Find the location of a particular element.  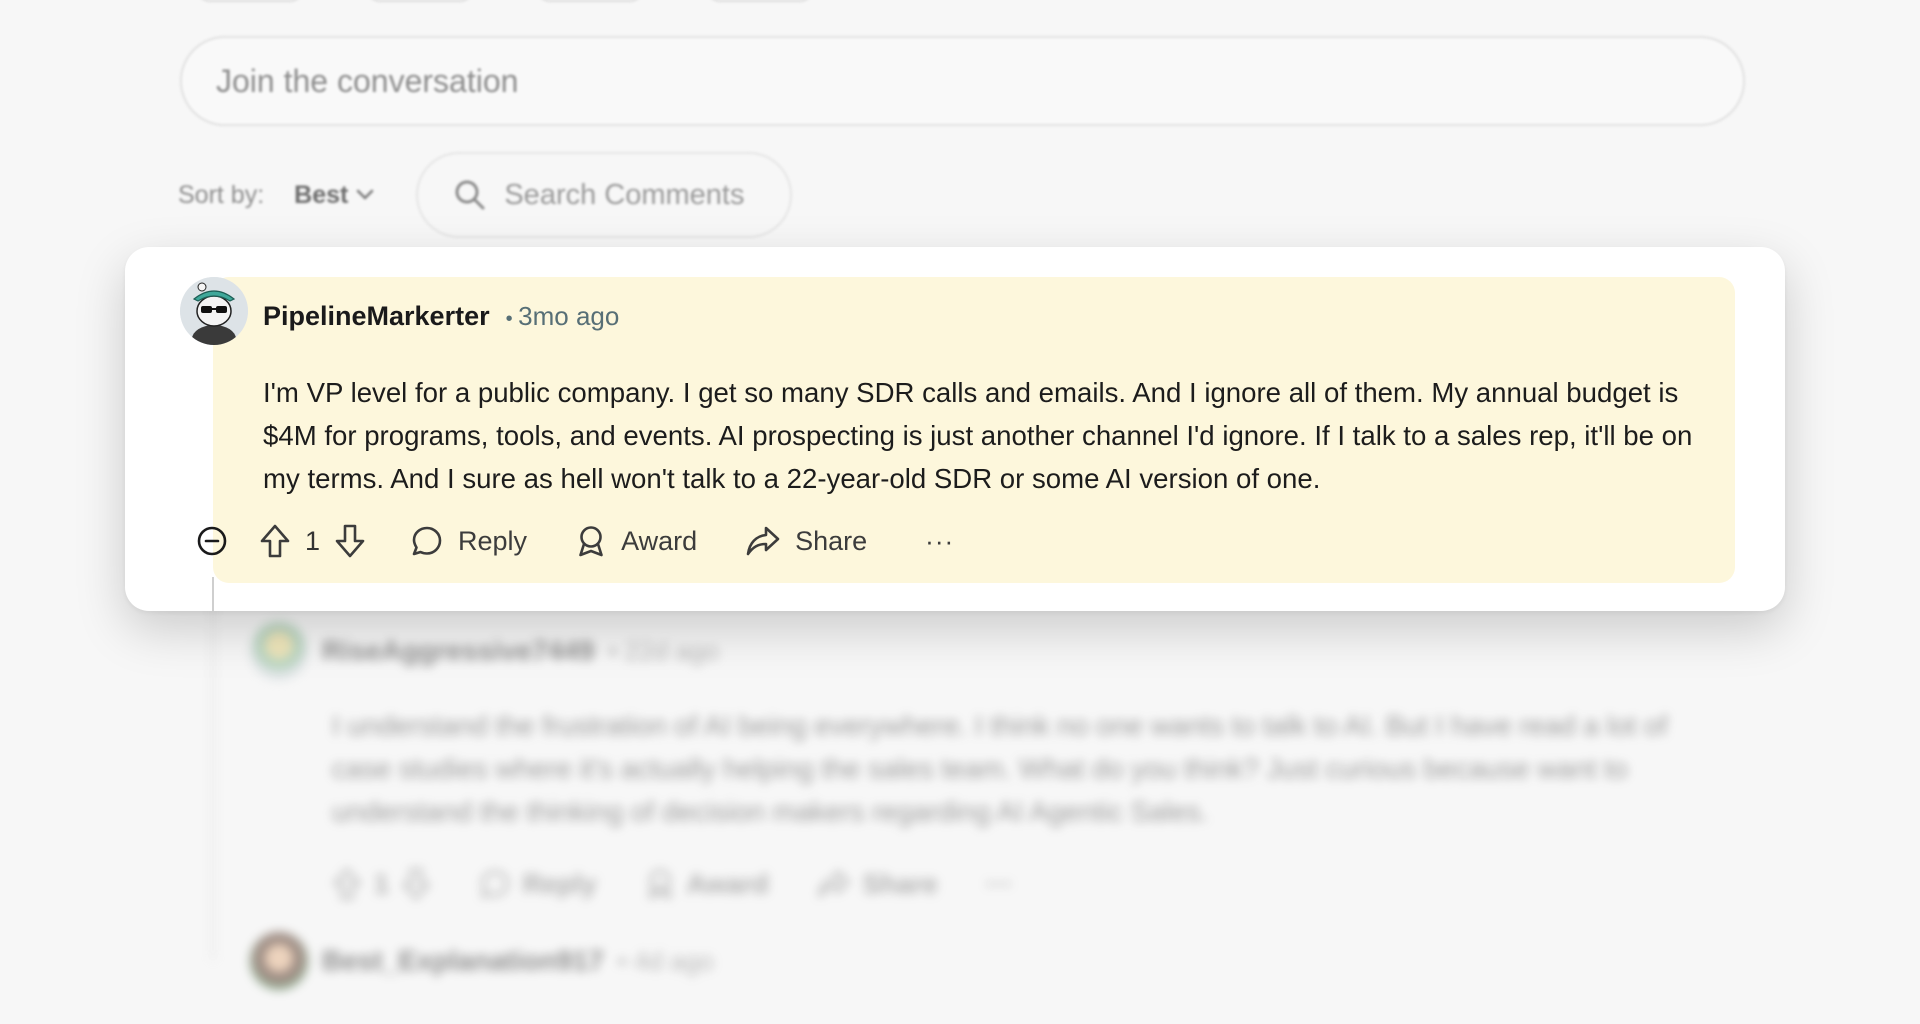

minus-circle-icon is located at coordinates (212, 541).